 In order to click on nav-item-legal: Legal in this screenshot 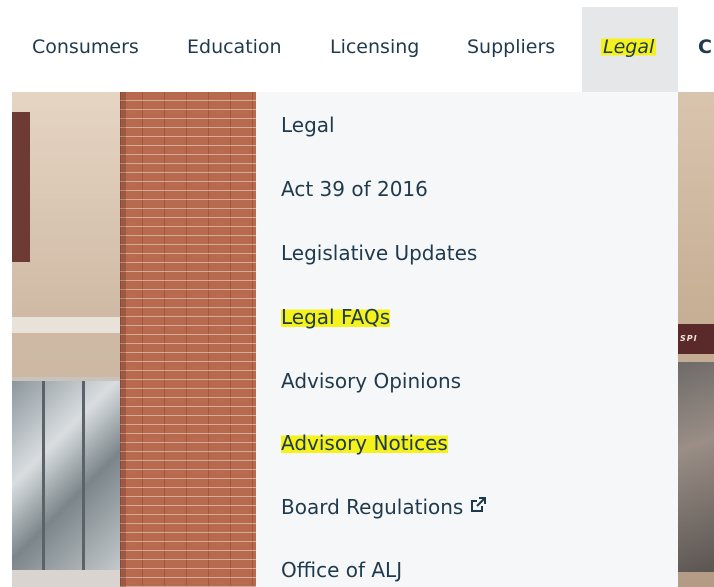, I will do `click(630, 49)`.